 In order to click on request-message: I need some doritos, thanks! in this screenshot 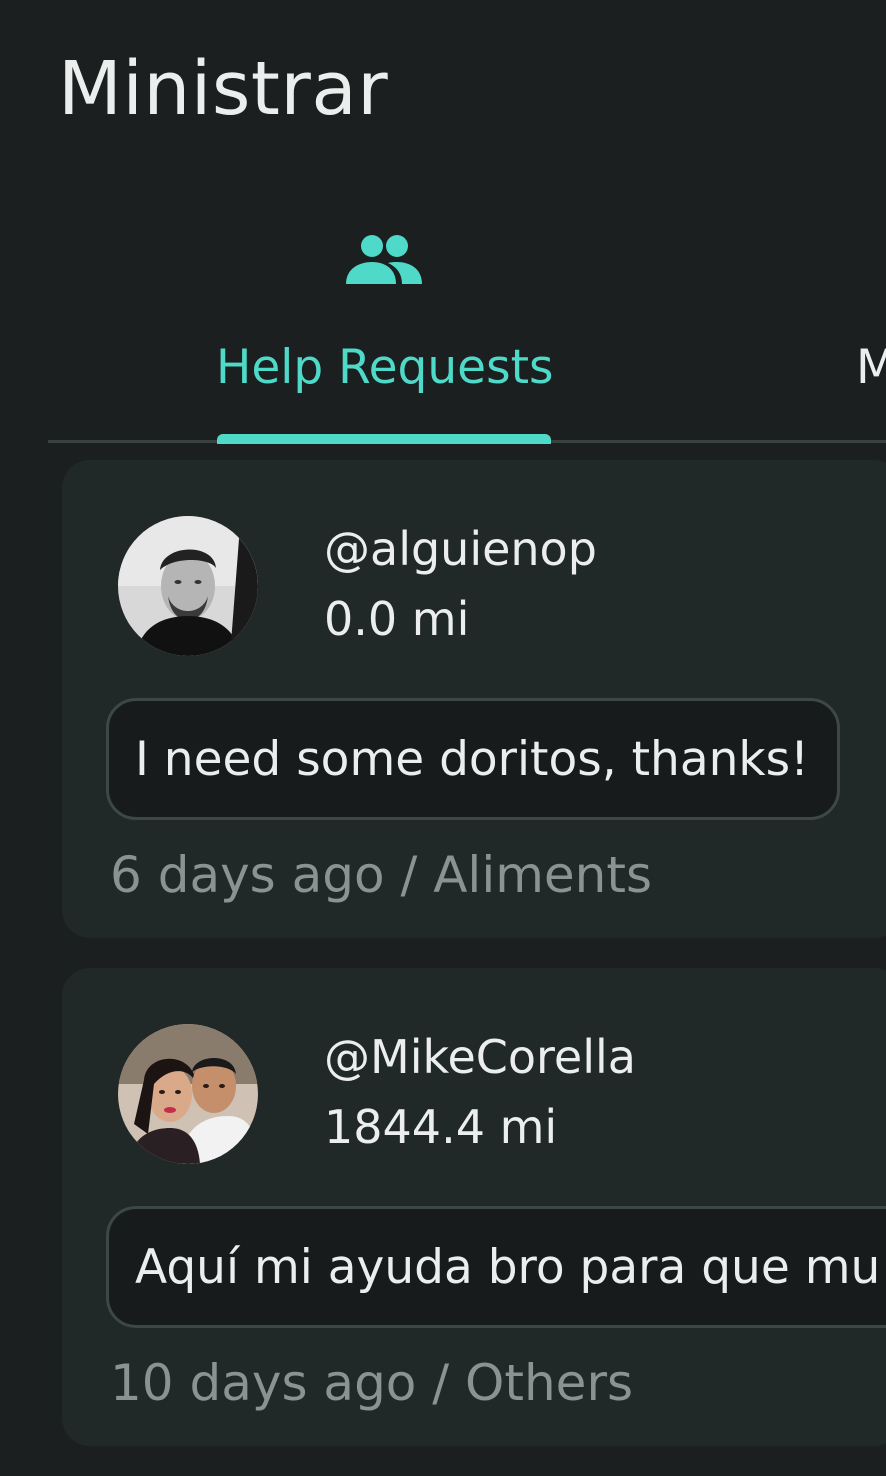, I will do `click(473, 759)`.